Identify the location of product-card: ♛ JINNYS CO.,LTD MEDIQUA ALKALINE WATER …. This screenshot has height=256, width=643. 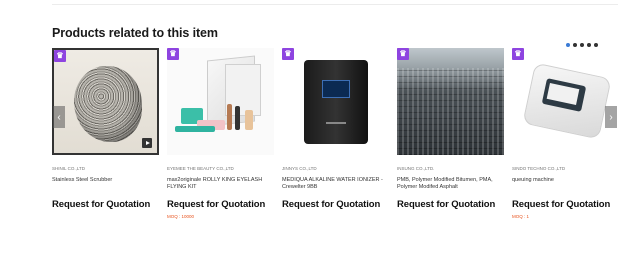
(335, 129).